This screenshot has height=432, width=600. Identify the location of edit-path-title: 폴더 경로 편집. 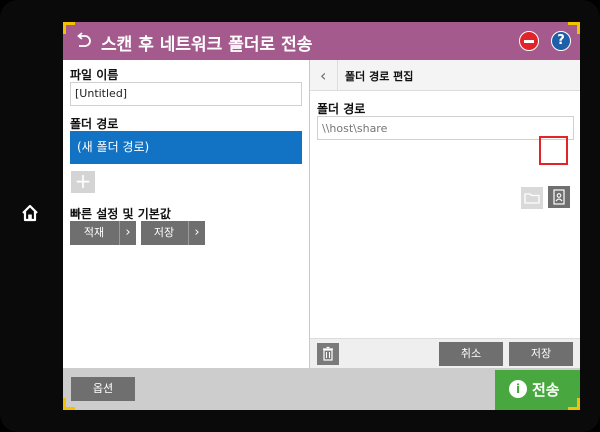
(379, 76).